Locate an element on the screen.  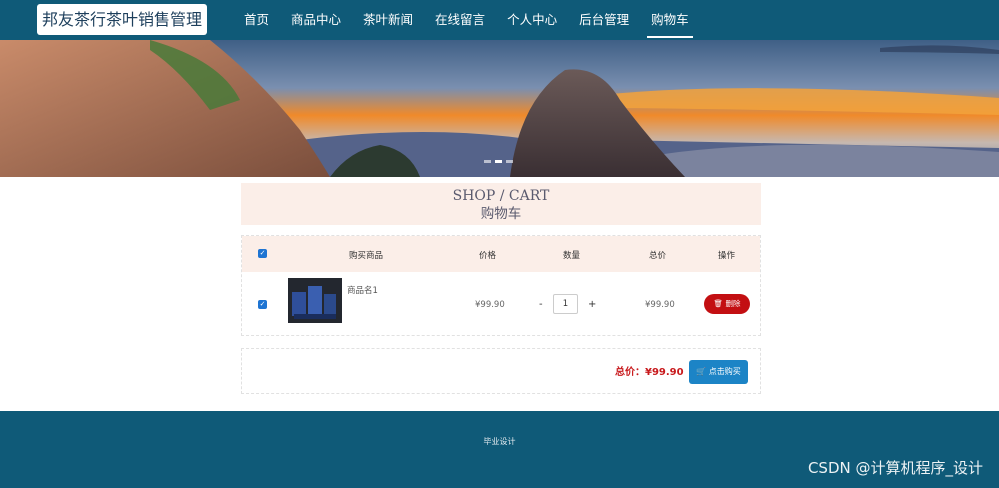
trash-icon: 🗑 is located at coordinates (718, 303).